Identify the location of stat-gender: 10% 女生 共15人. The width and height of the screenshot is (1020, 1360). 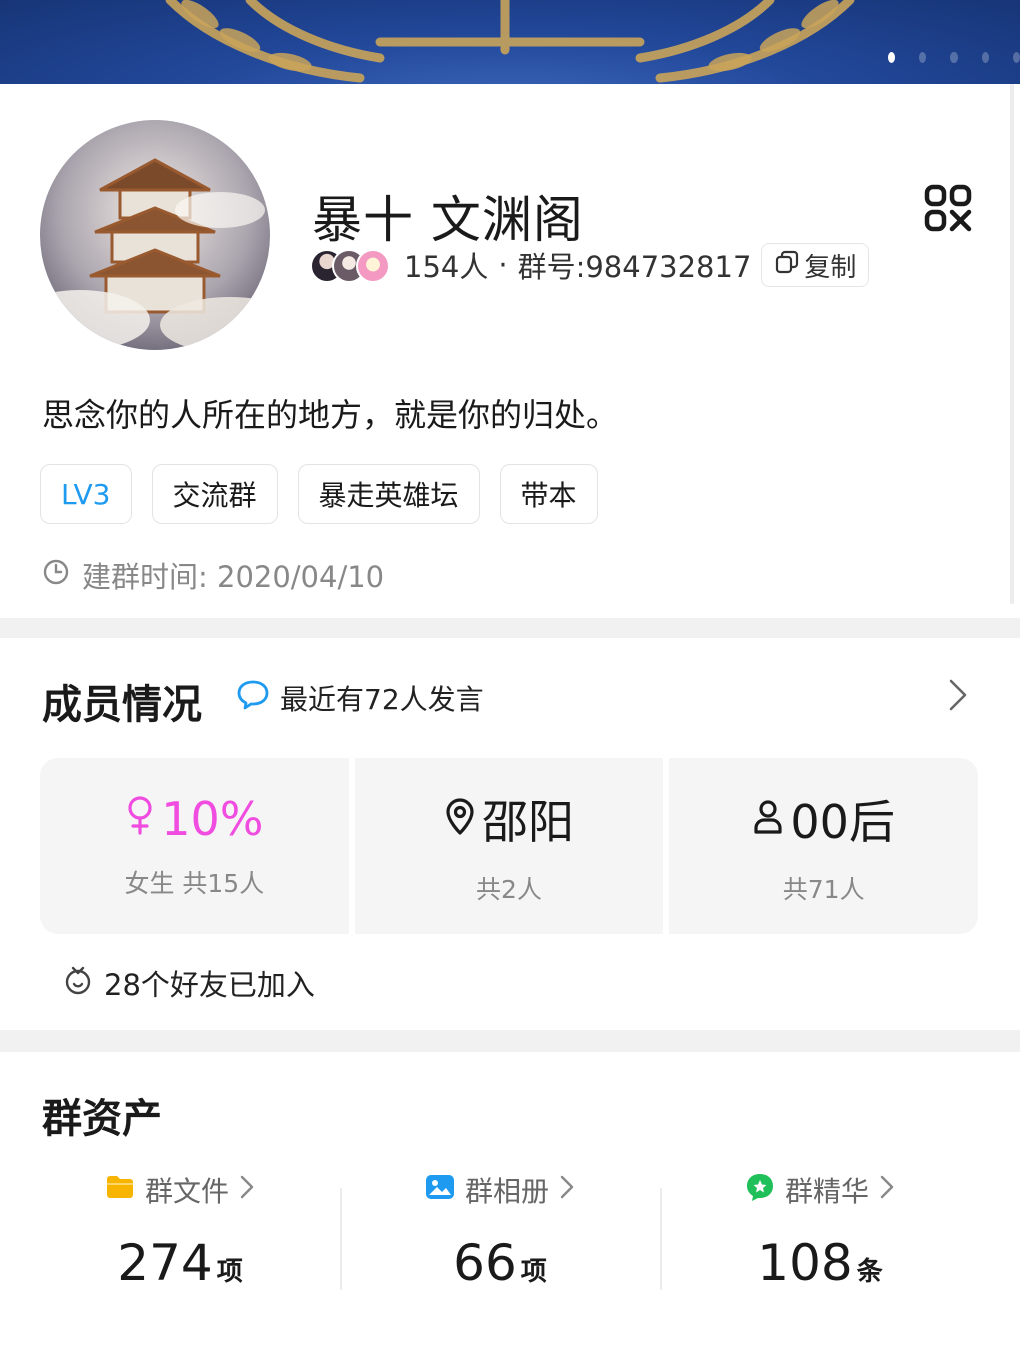
(194, 846).